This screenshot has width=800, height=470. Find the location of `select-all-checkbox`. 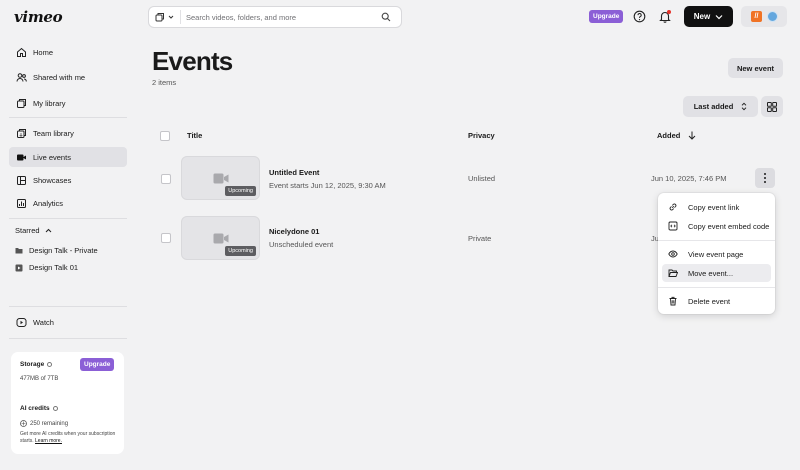

select-all-checkbox is located at coordinates (165, 136).